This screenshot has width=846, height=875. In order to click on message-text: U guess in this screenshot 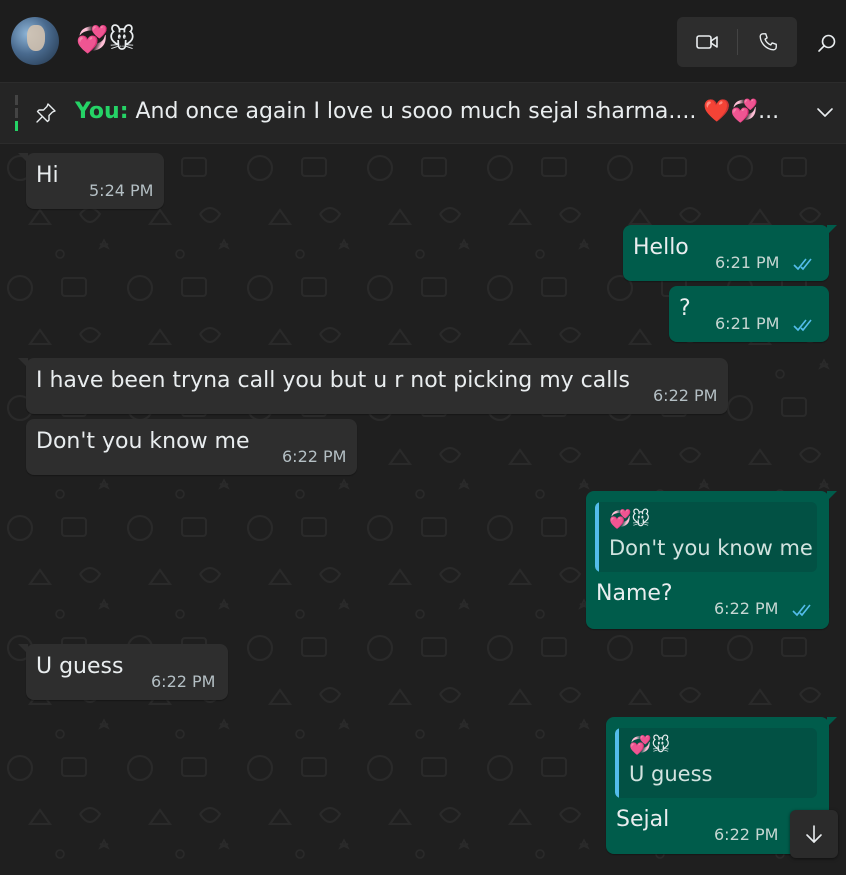, I will do `click(80, 666)`.